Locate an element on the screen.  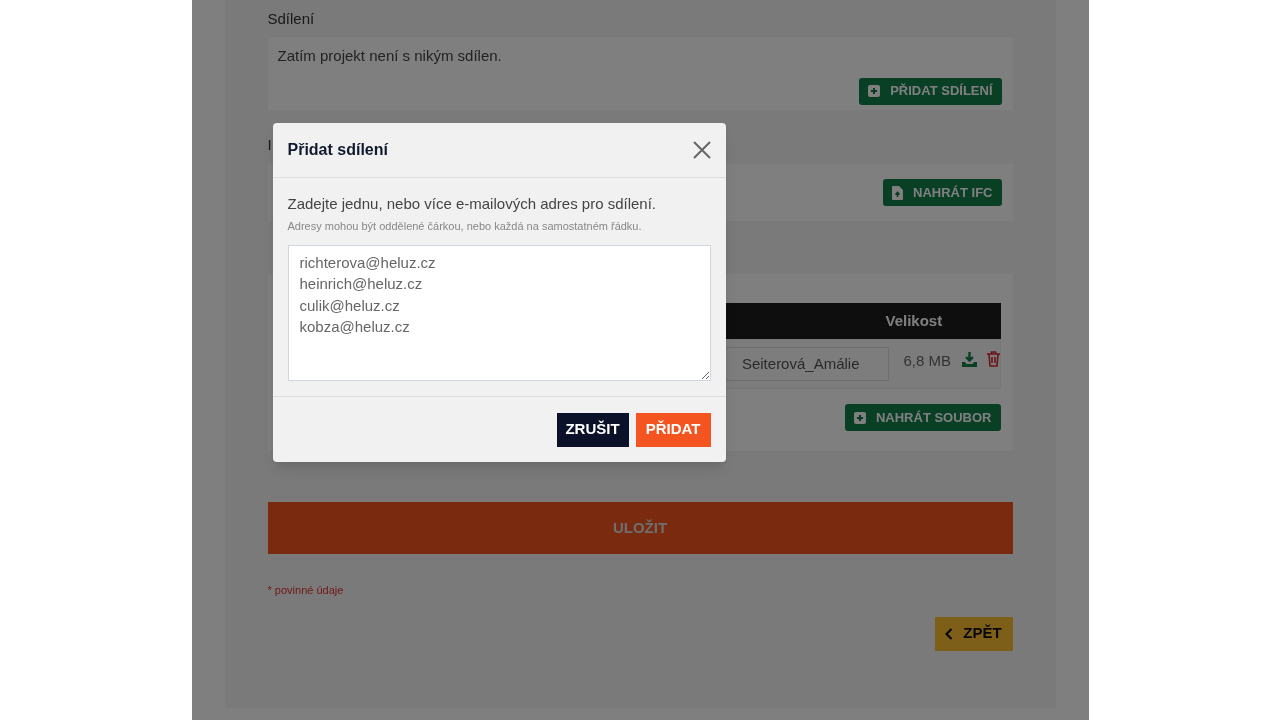
section-label: I is located at coordinates (269, 145).